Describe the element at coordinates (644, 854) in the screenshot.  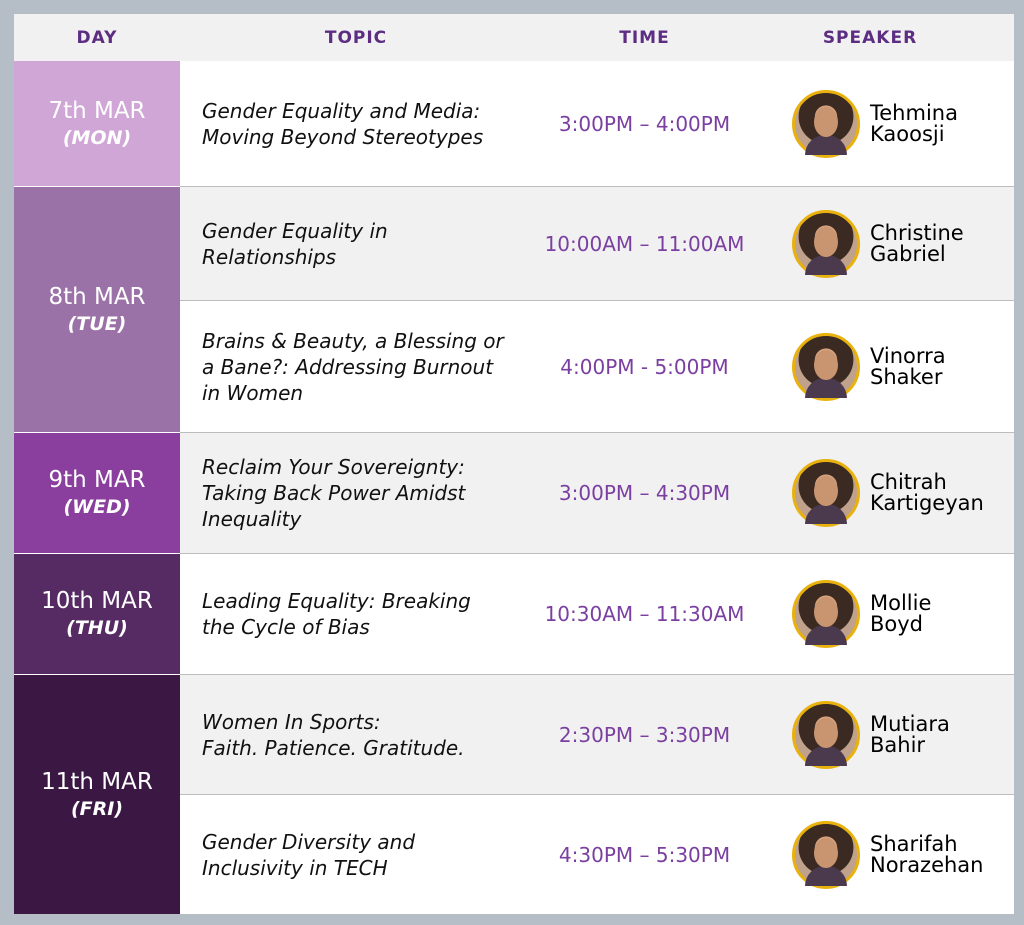
I see `session-time: 4:30PM – 5:30PM` at that location.